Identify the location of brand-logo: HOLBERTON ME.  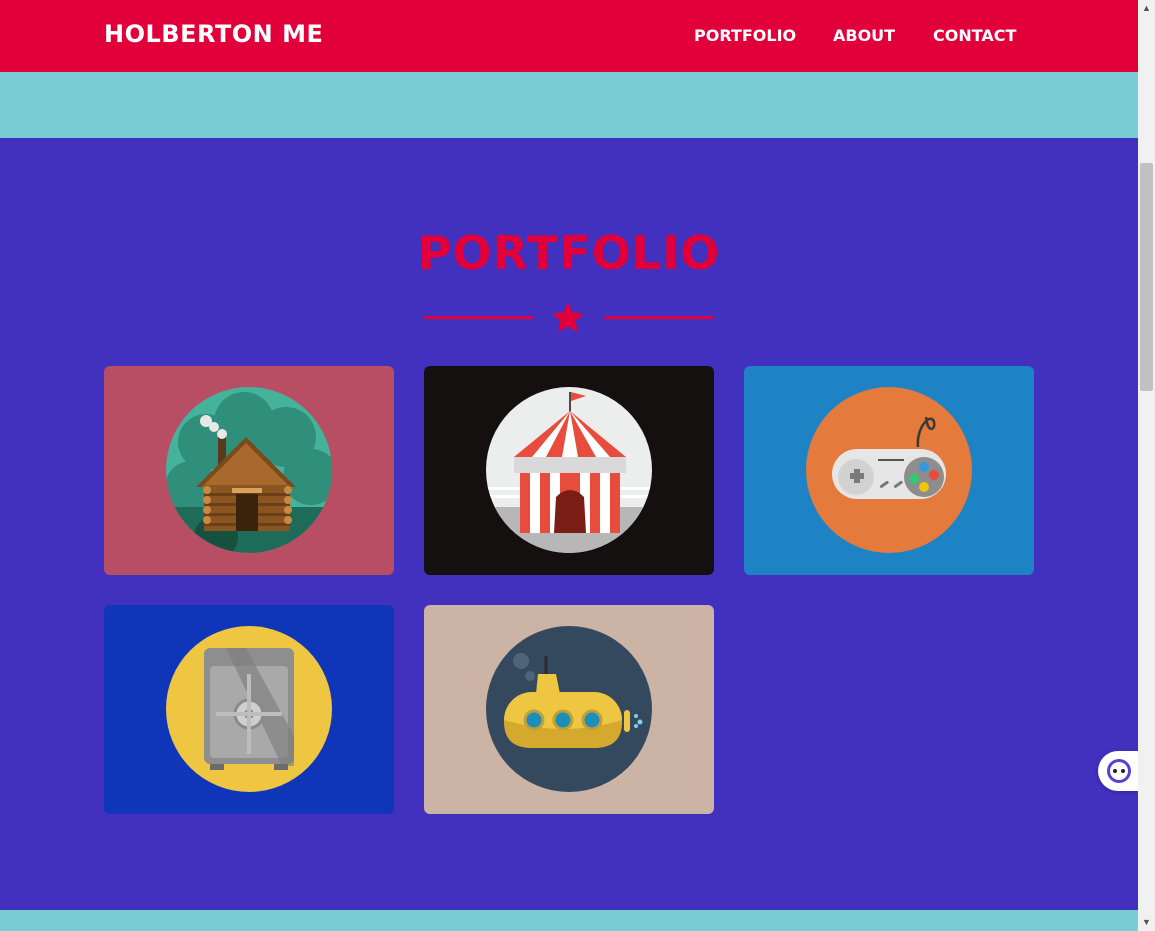
(213, 34).